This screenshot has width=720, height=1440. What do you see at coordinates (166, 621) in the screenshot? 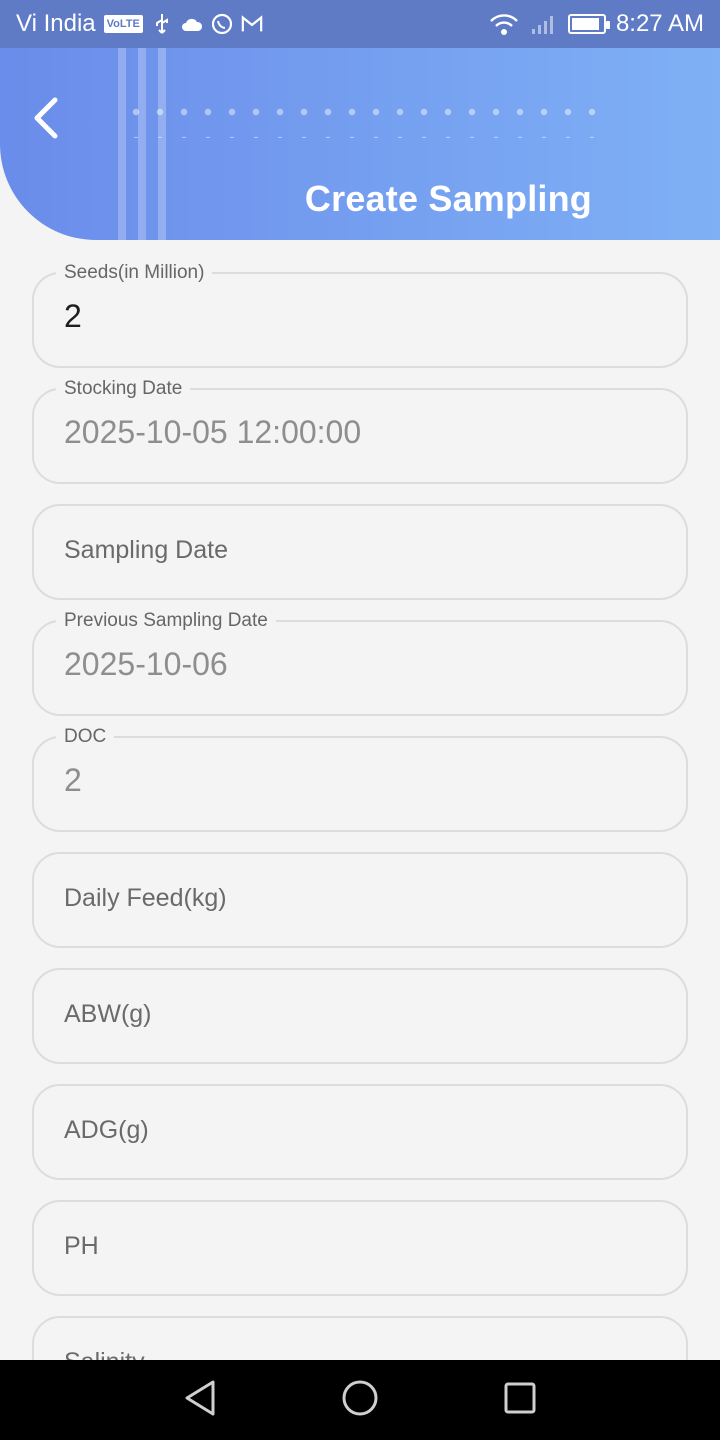
I see `previous-sampling-date-label: Previous Sampling Date` at bounding box center [166, 621].